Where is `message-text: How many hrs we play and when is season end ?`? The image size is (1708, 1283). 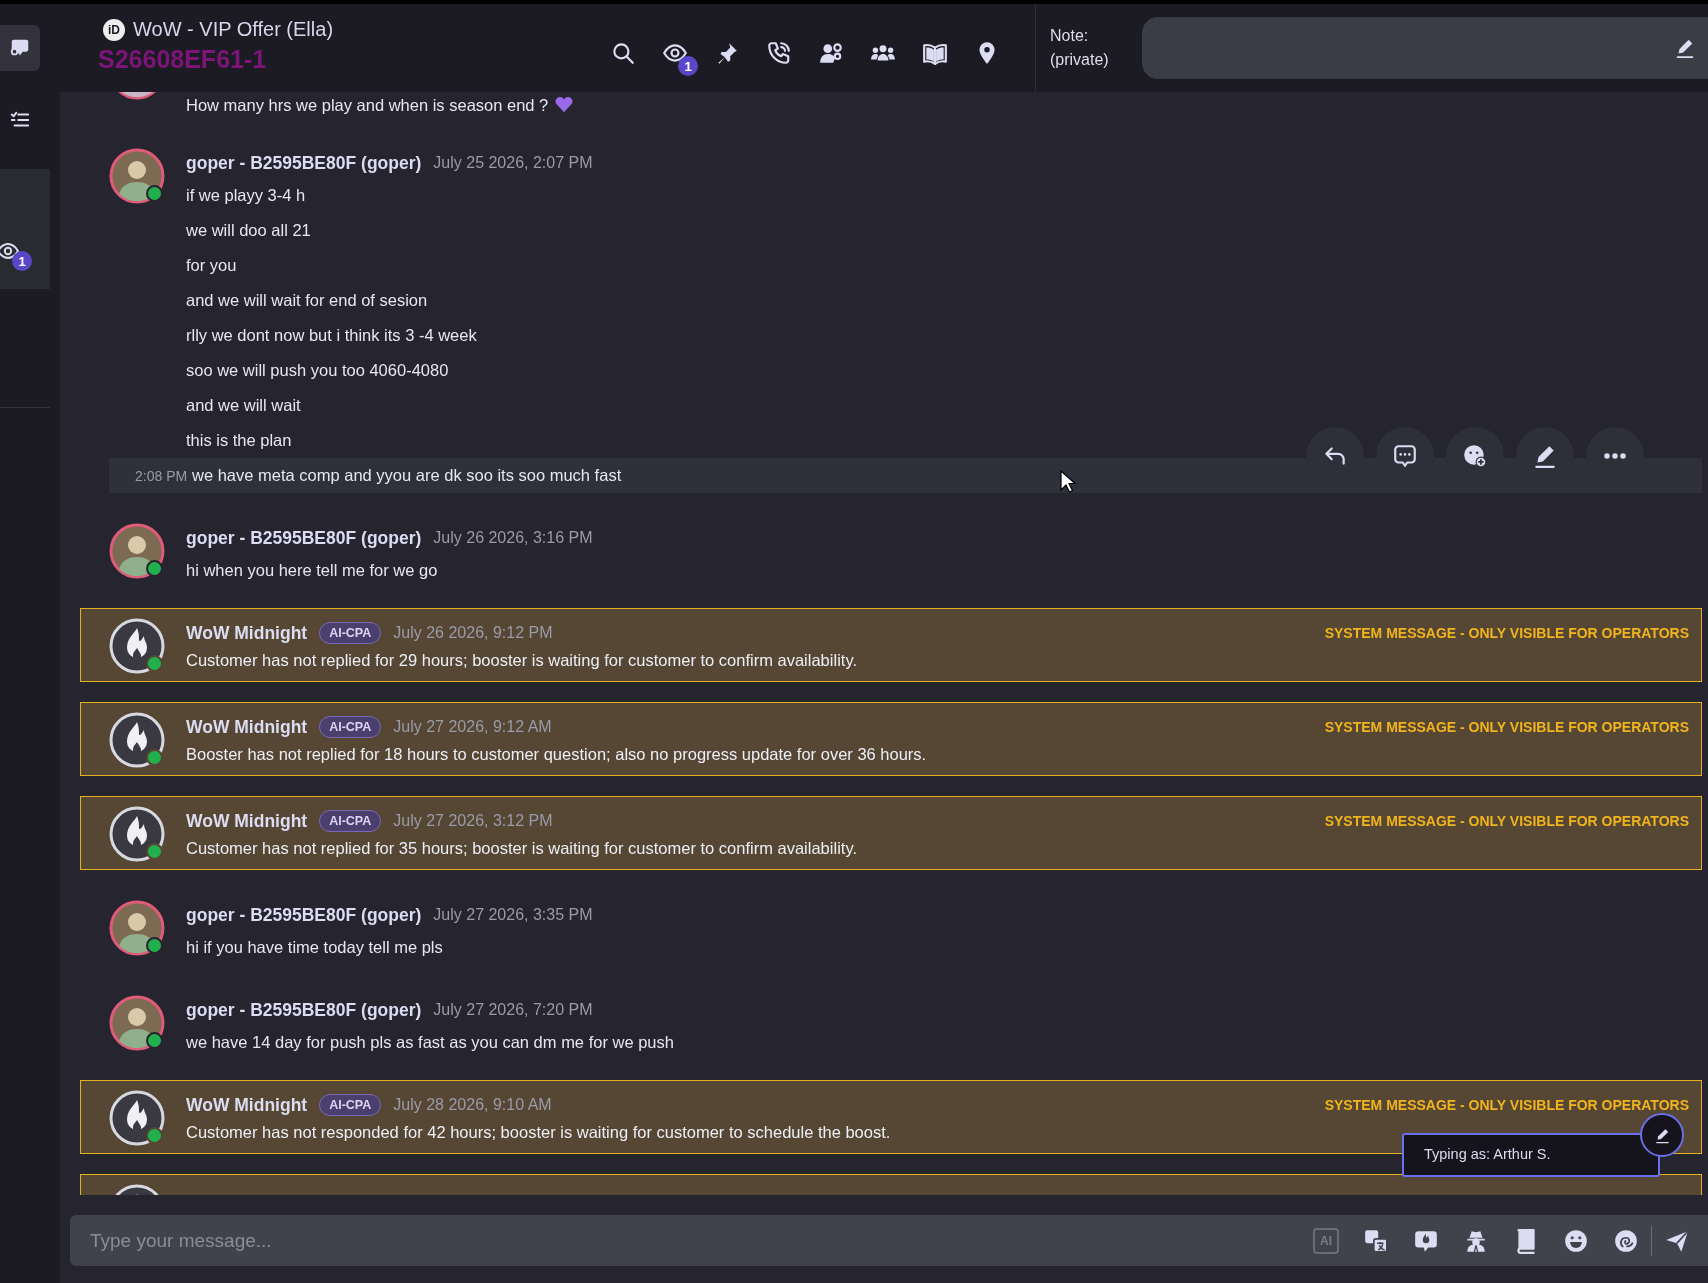 message-text: How many hrs we play and when is season end ? is located at coordinates (367, 105).